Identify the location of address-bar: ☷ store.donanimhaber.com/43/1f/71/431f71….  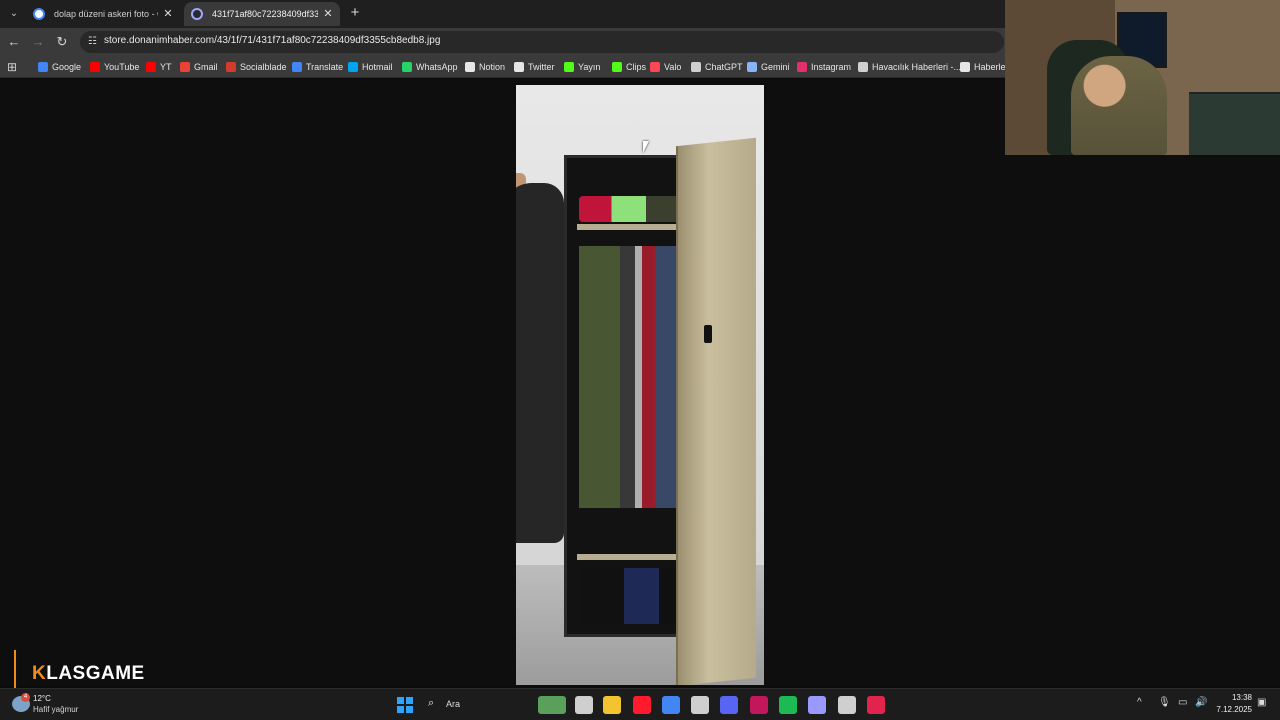
(542, 42).